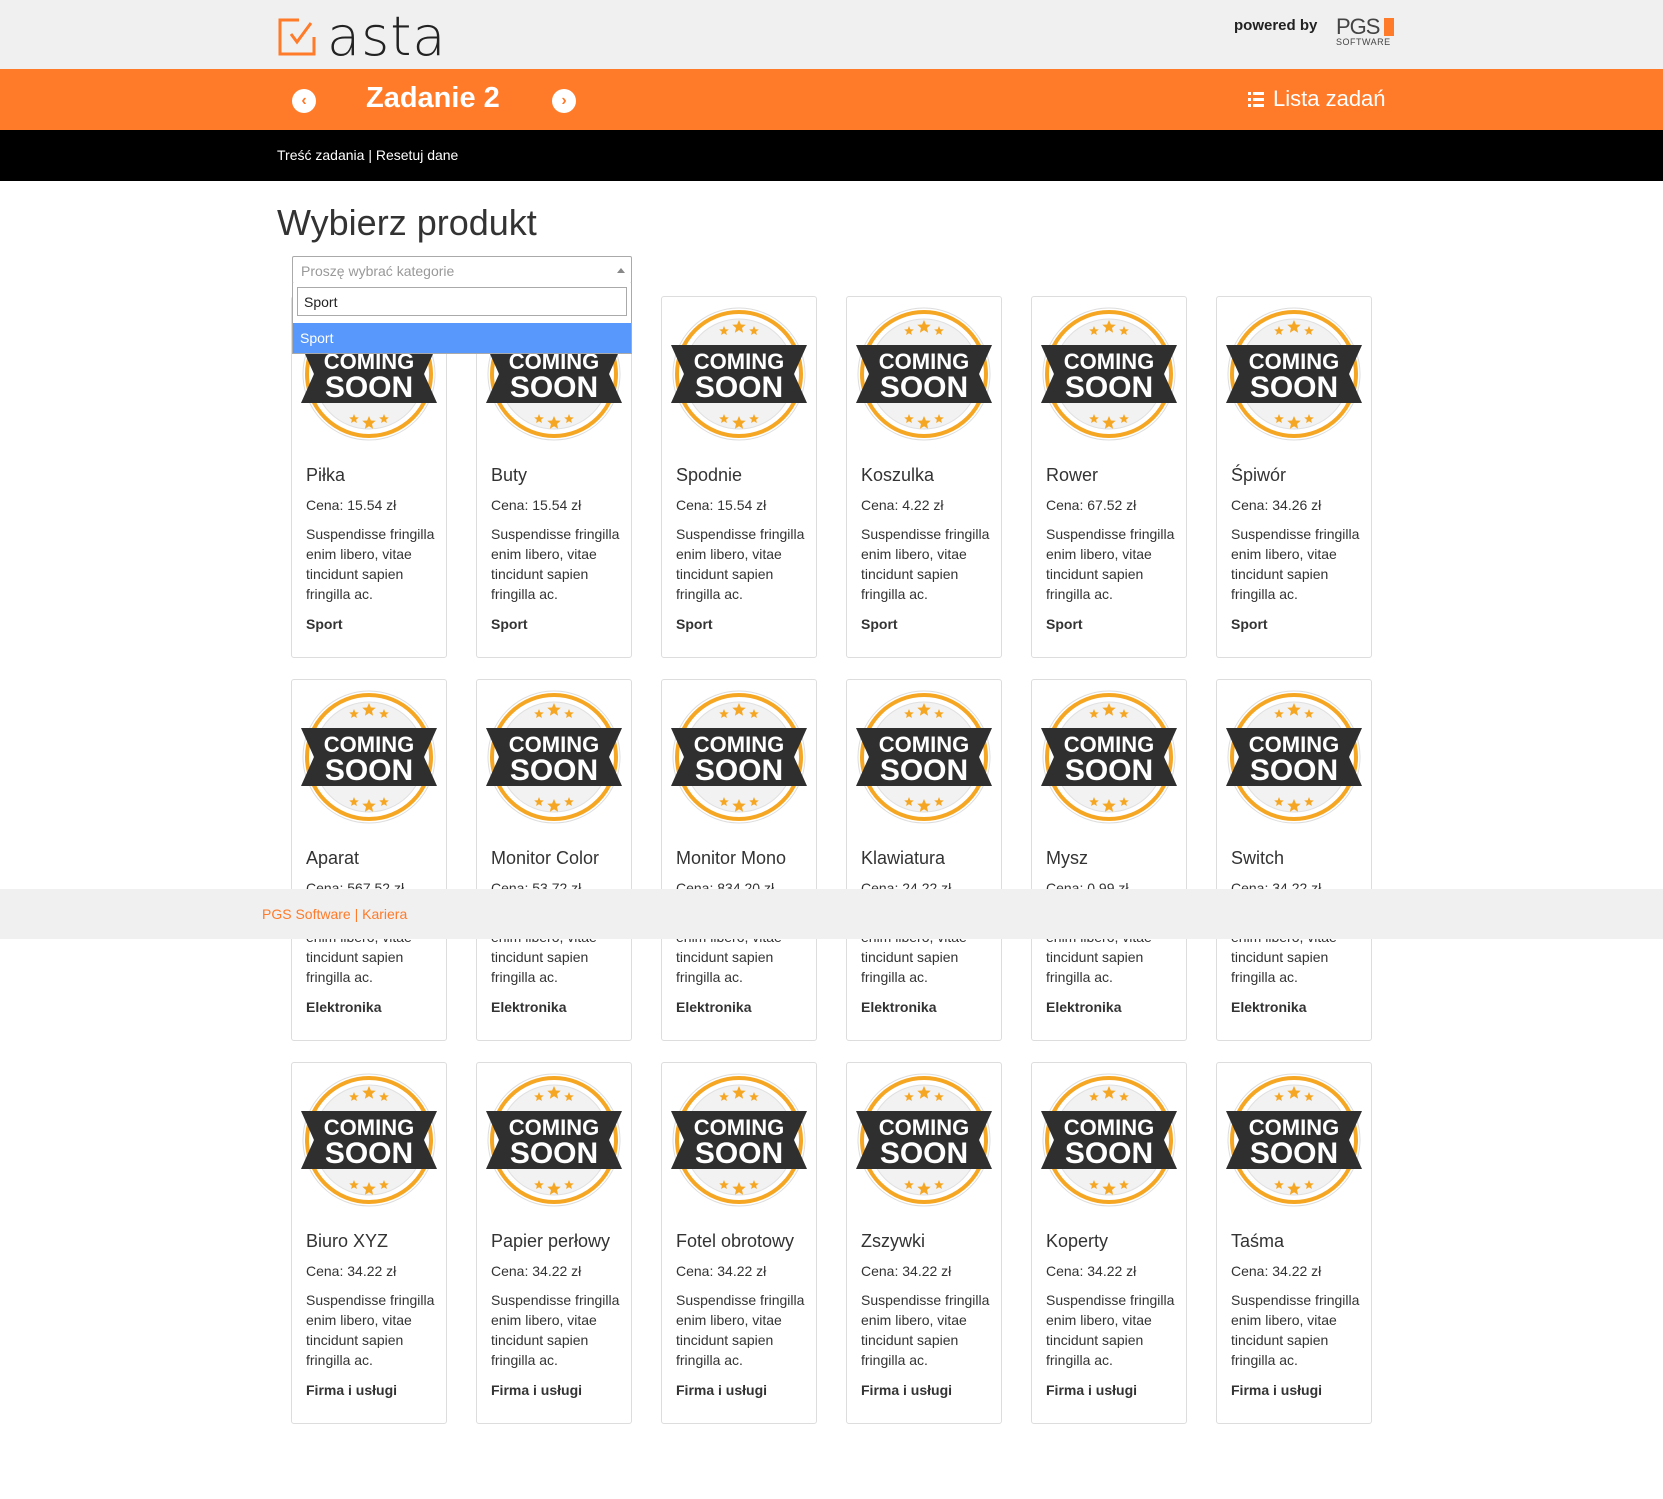  What do you see at coordinates (462, 270) in the screenshot?
I see `category-select: Proszę wybrać kategorie` at bounding box center [462, 270].